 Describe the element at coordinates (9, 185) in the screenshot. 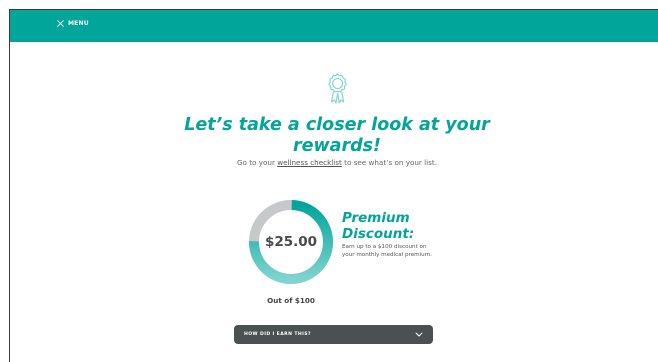

I see `frame-left-border` at that location.